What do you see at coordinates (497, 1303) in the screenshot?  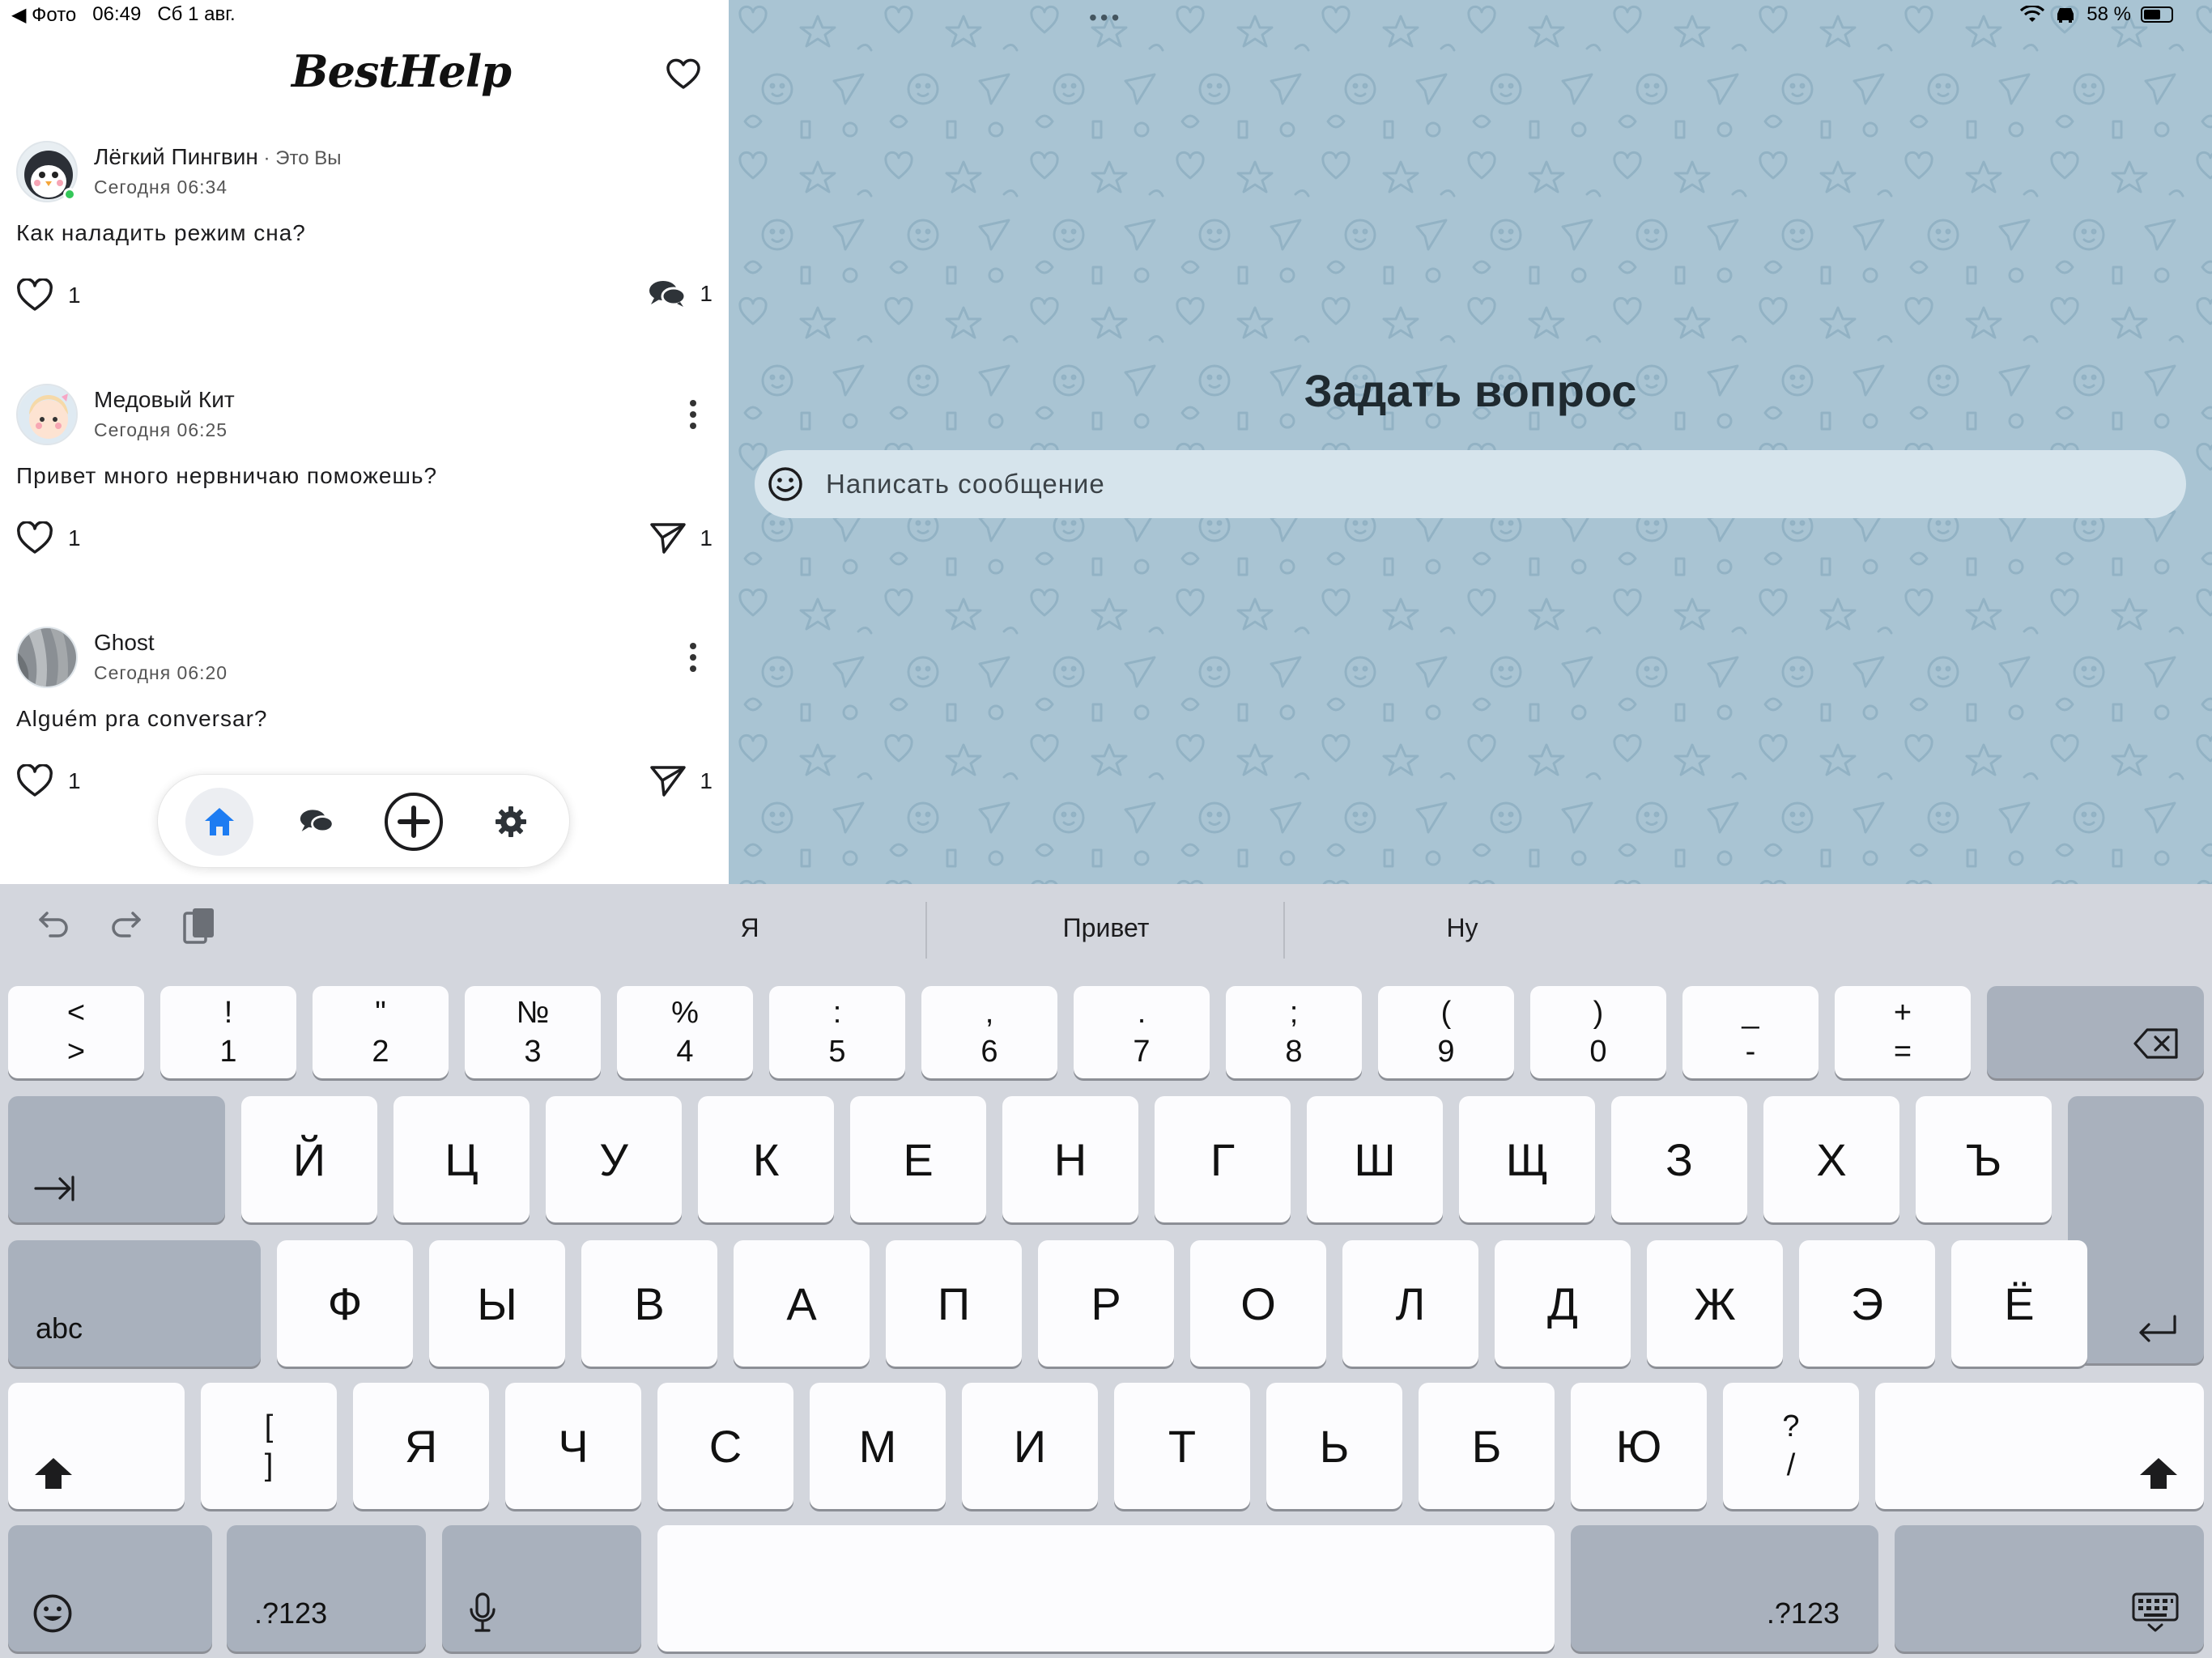 I see `key-letter: Ы` at bounding box center [497, 1303].